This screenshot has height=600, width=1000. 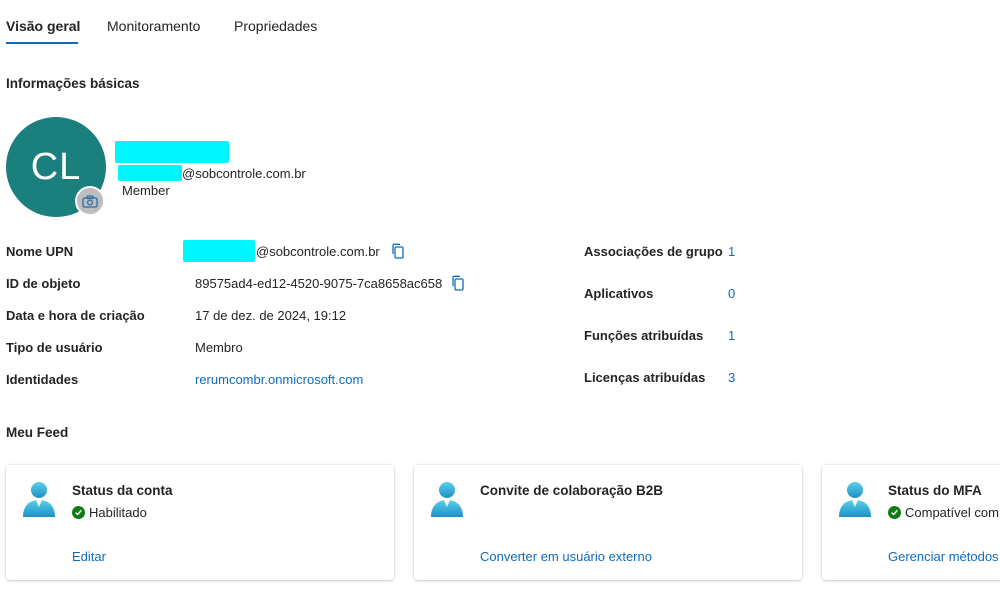 What do you see at coordinates (172, 152) in the screenshot?
I see `redacted-display-name` at bounding box center [172, 152].